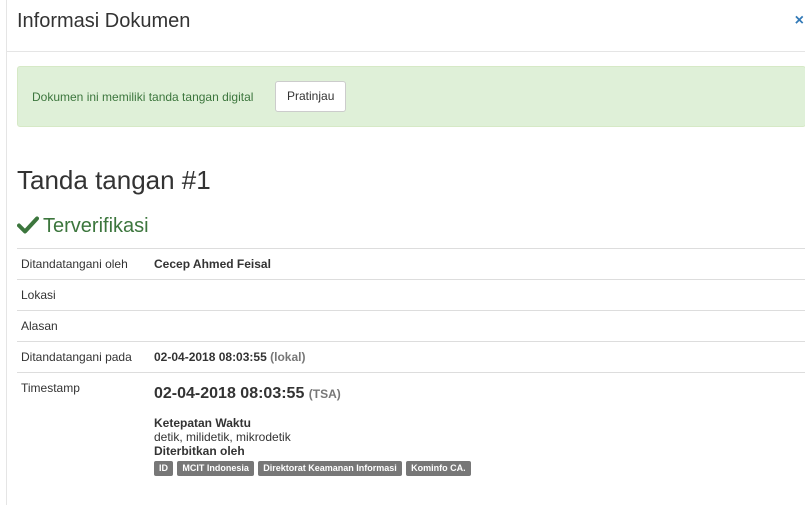  I want to click on signed-at-suffix: (lokal), so click(288, 357).